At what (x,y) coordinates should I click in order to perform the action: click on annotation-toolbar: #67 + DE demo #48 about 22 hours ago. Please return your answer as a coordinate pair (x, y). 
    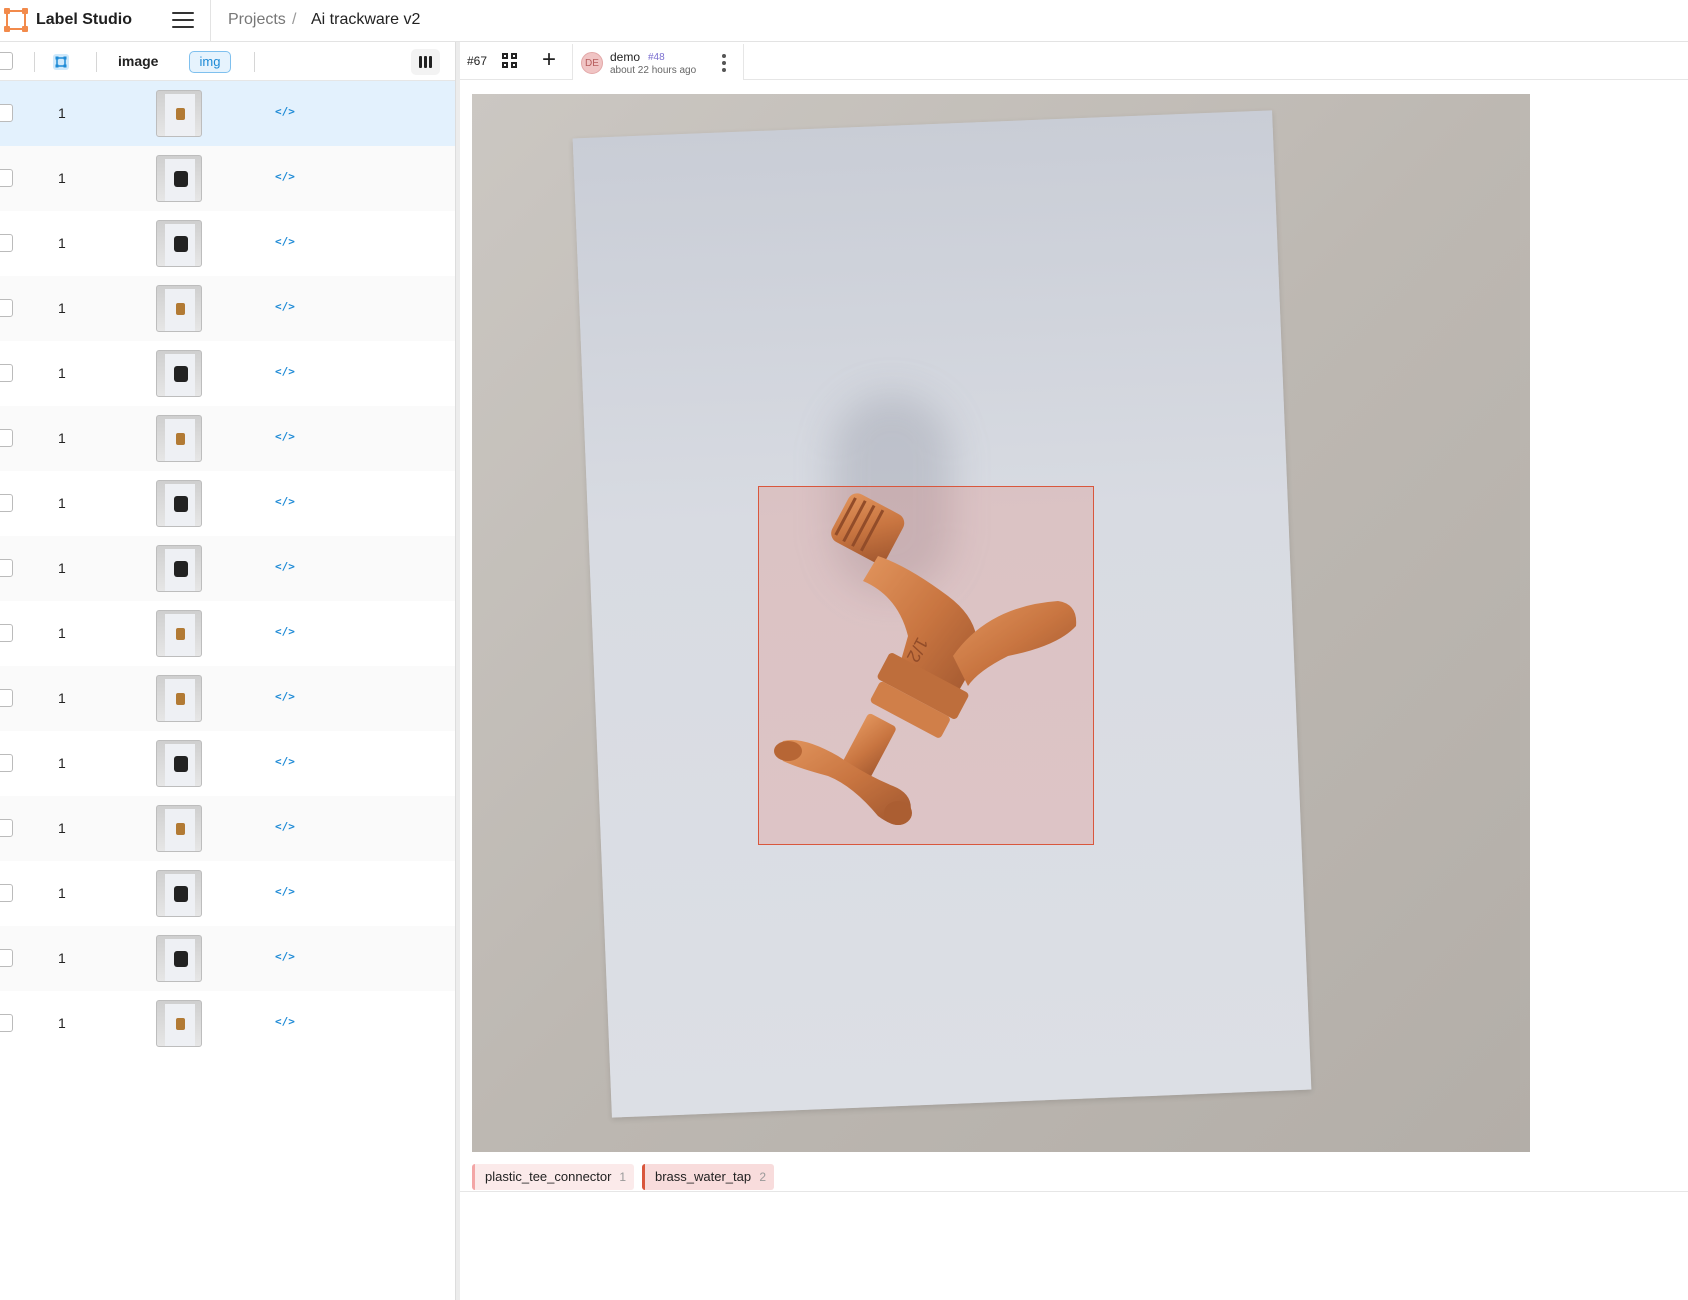
    Looking at the image, I should click on (1074, 61).